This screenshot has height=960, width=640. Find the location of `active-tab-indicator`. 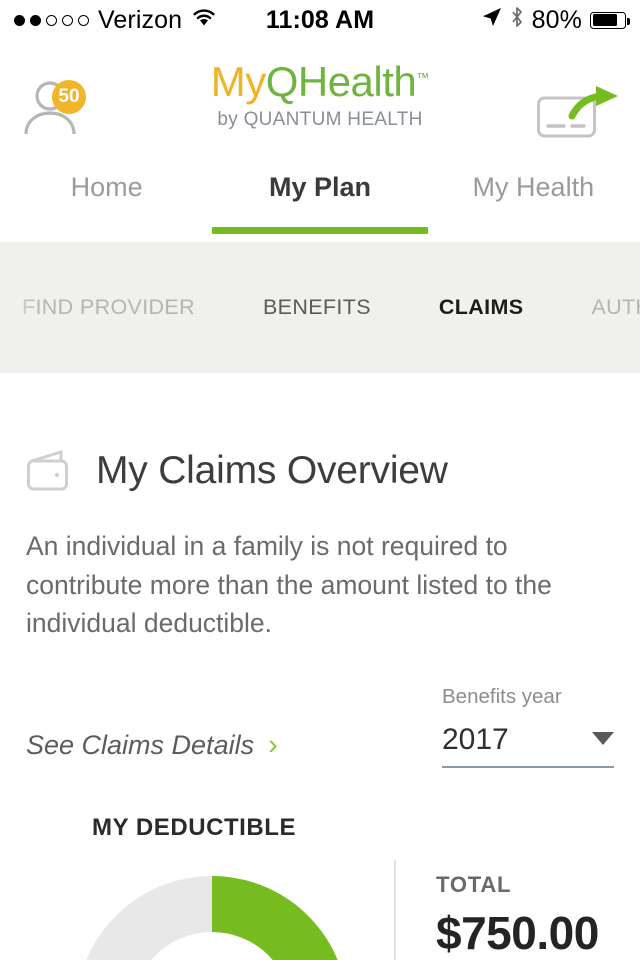

active-tab-indicator is located at coordinates (319, 230).